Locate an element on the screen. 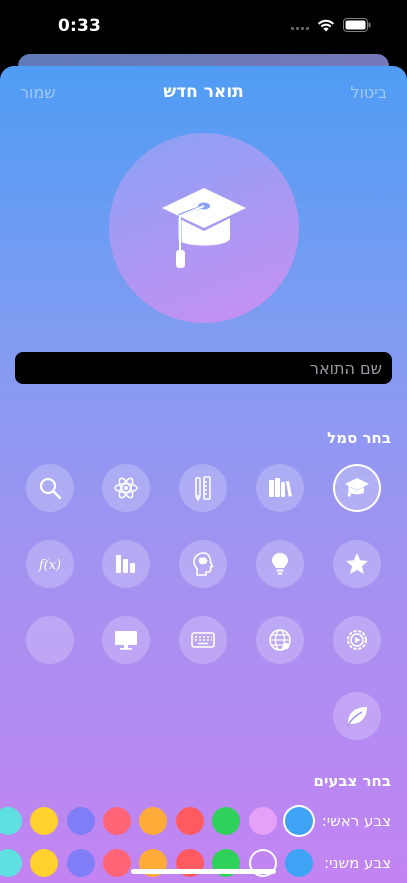 The image size is (407, 883). leaf-icon is located at coordinates (356, 717).